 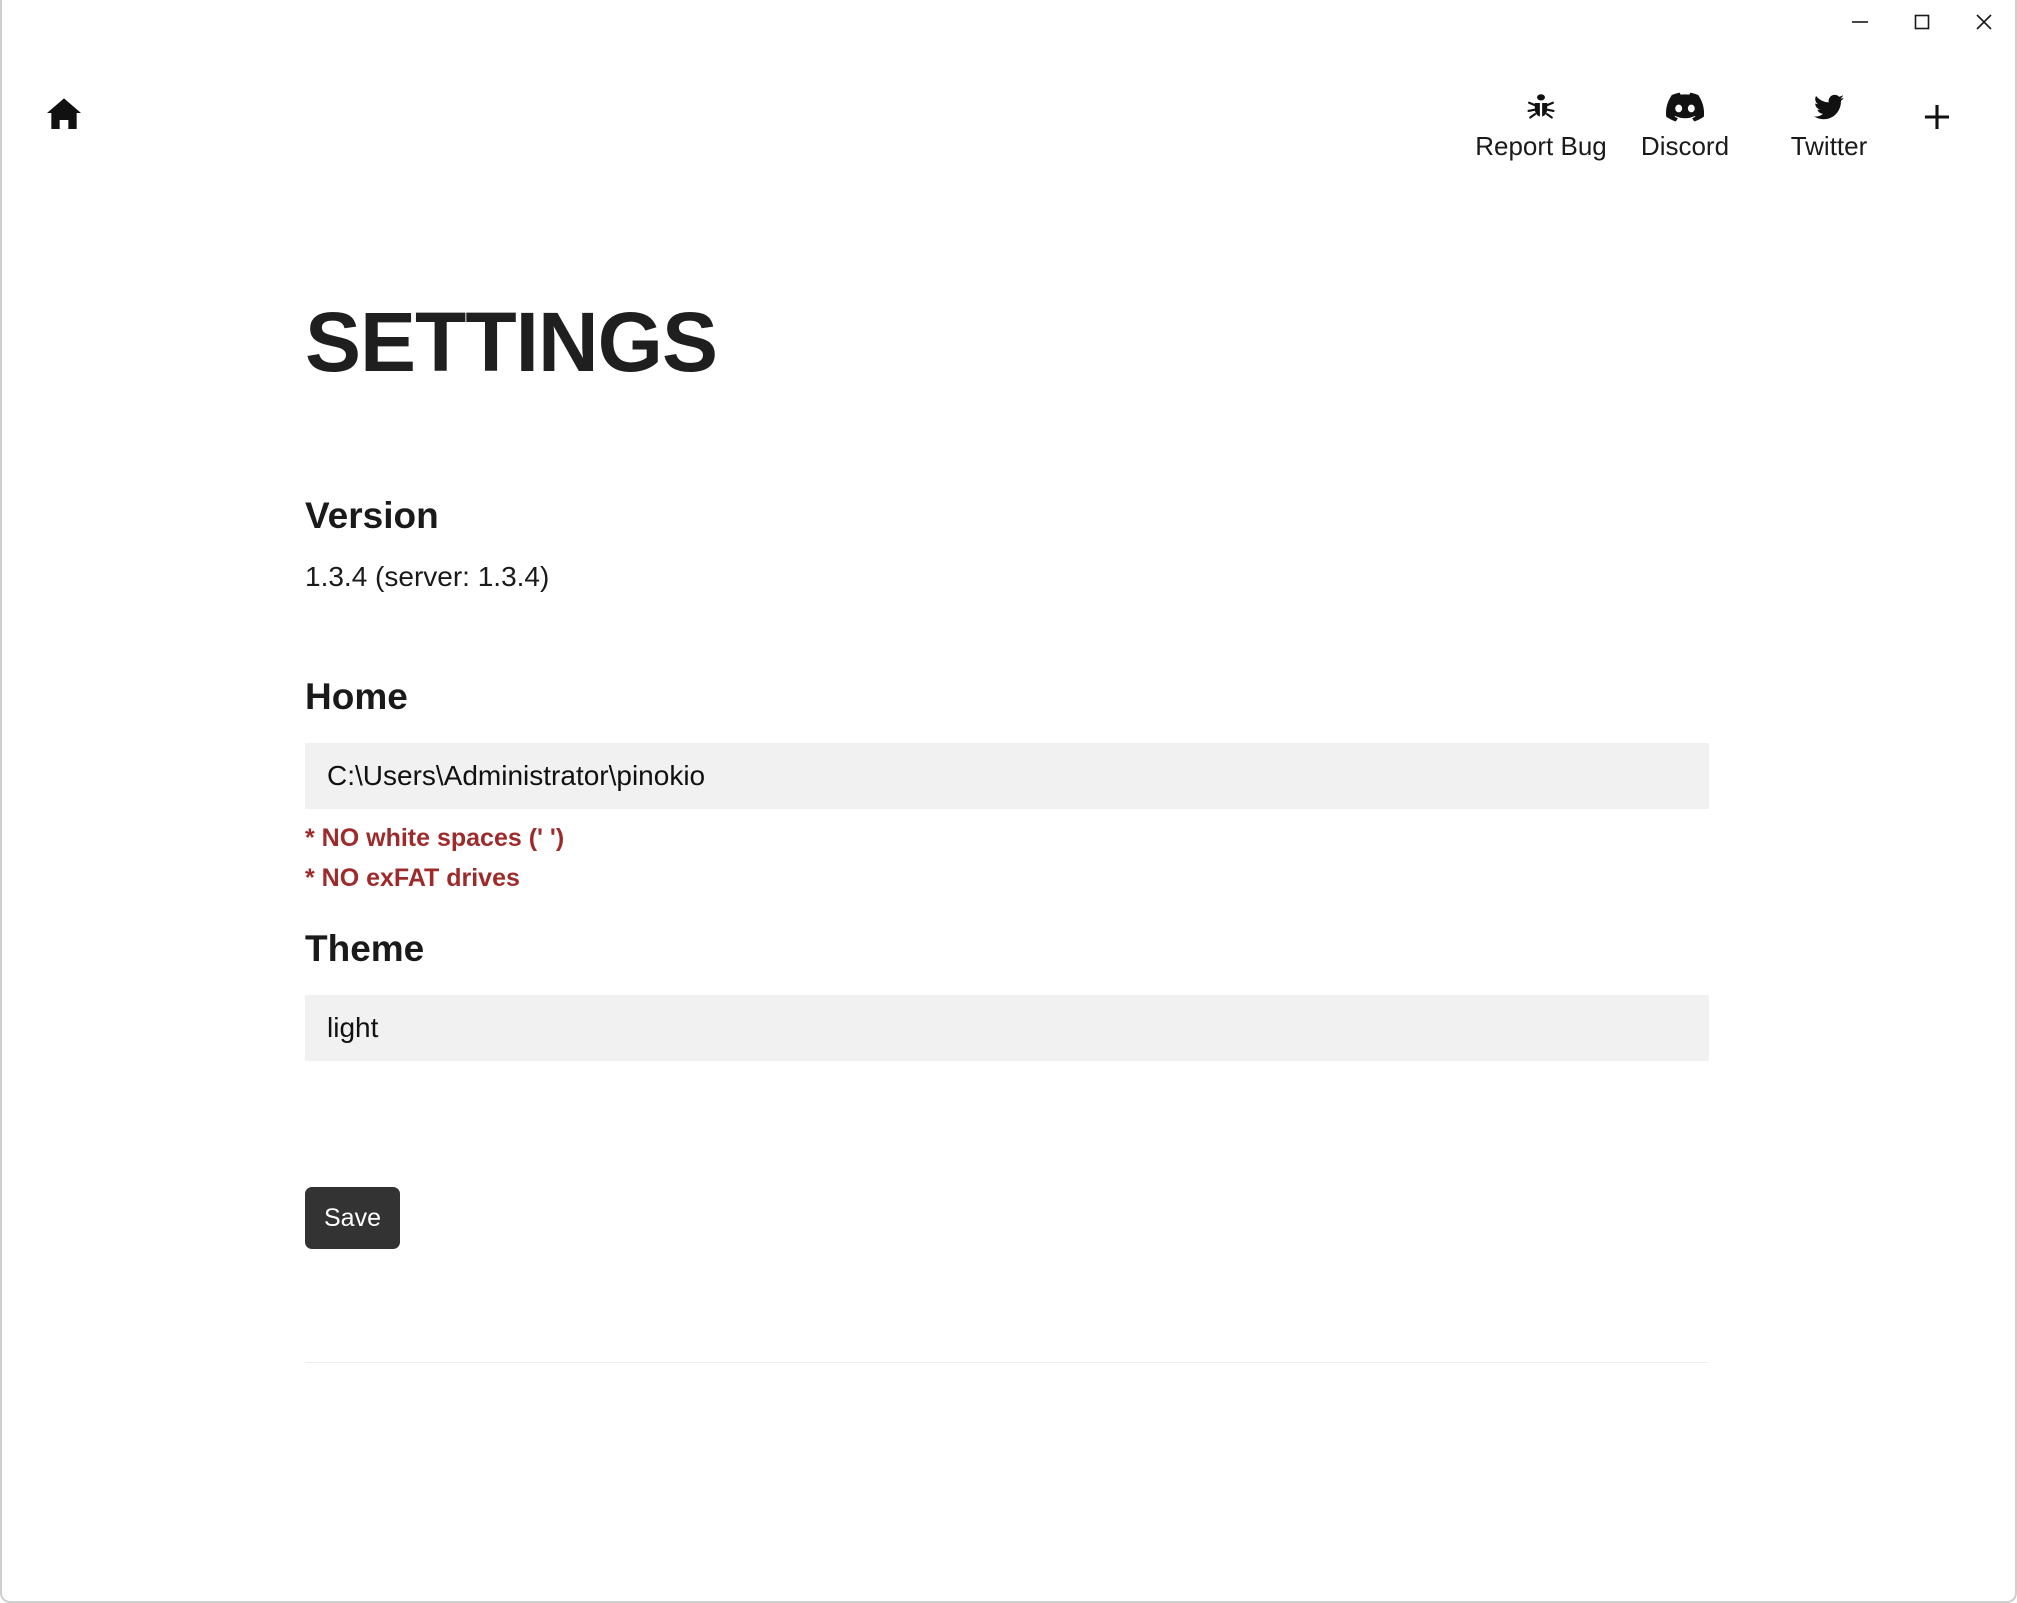 I want to click on twitter-icon, so click(x=1829, y=107).